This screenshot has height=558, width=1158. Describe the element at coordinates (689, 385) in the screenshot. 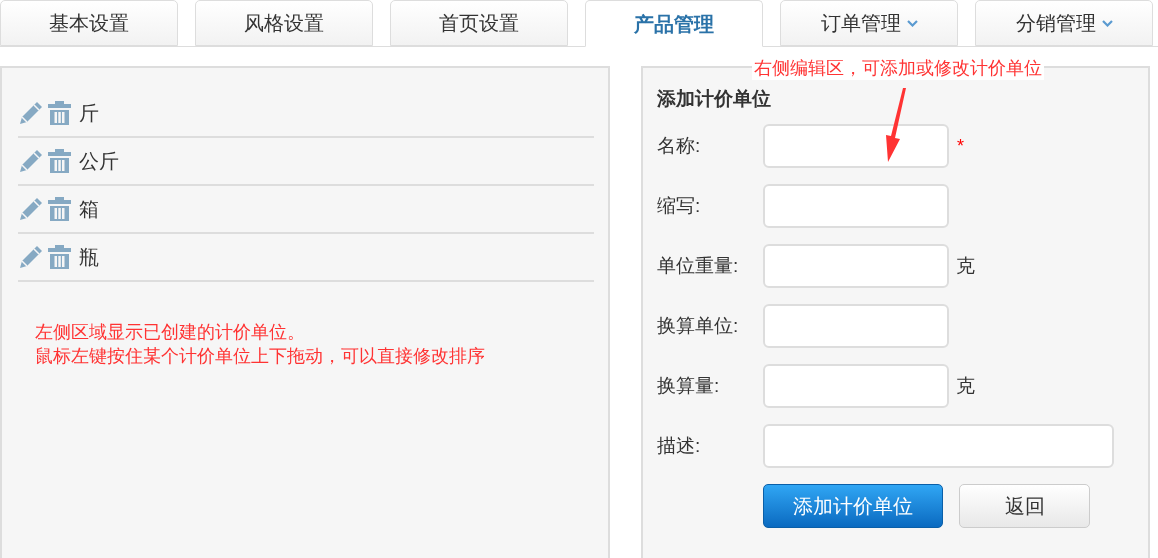

I see `field-label: 换算量:` at that location.